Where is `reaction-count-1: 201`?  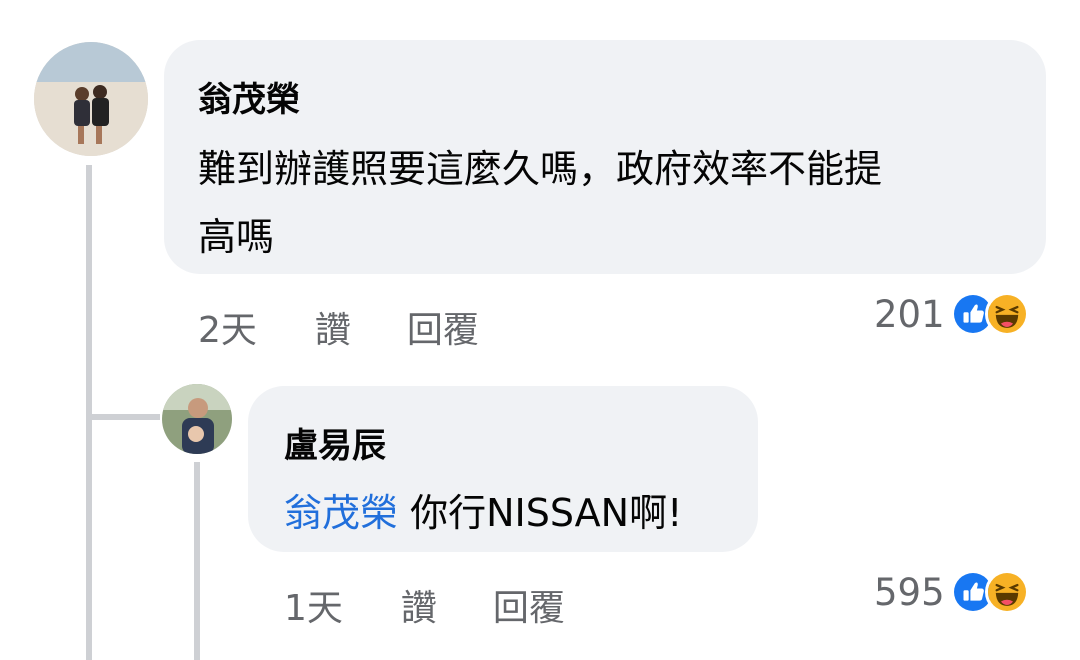
reaction-count-1: 201 is located at coordinates (909, 314).